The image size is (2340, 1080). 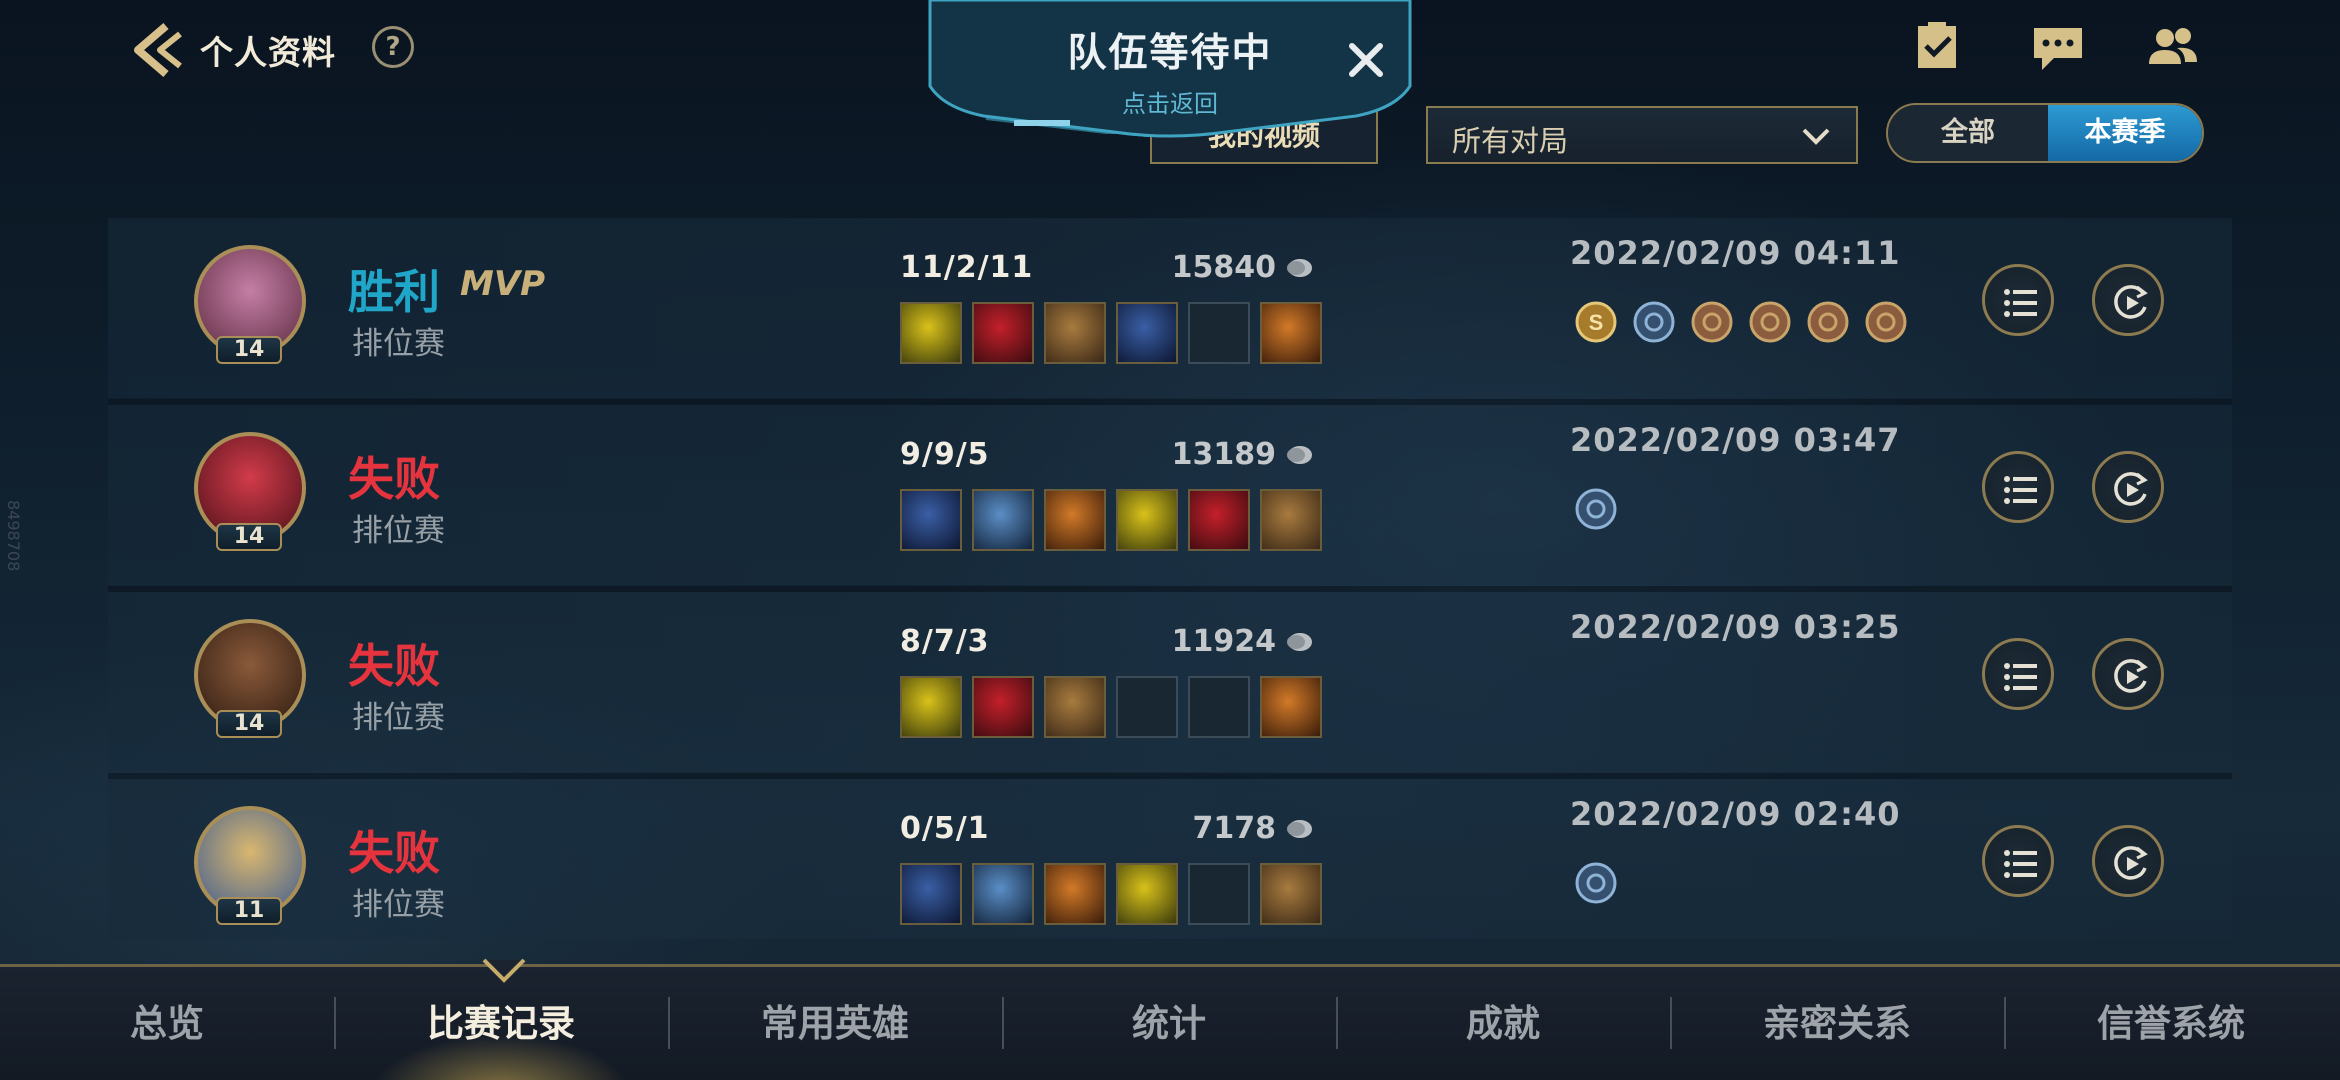 What do you see at coordinates (1219, 520) in the screenshot?
I see `gold-scythe-icon` at bounding box center [1219, 520].